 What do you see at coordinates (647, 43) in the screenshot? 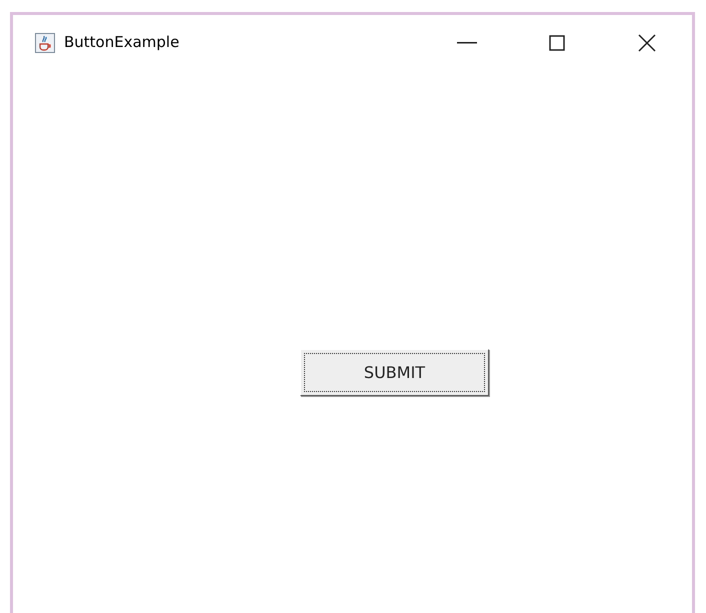
I see `close-icon` at bounding box center [647, 43].